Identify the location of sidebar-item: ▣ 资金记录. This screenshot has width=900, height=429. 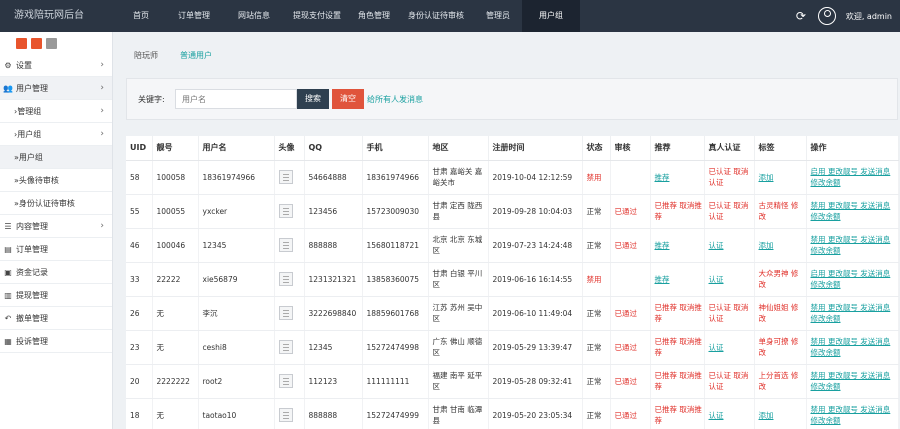
(56, 272).